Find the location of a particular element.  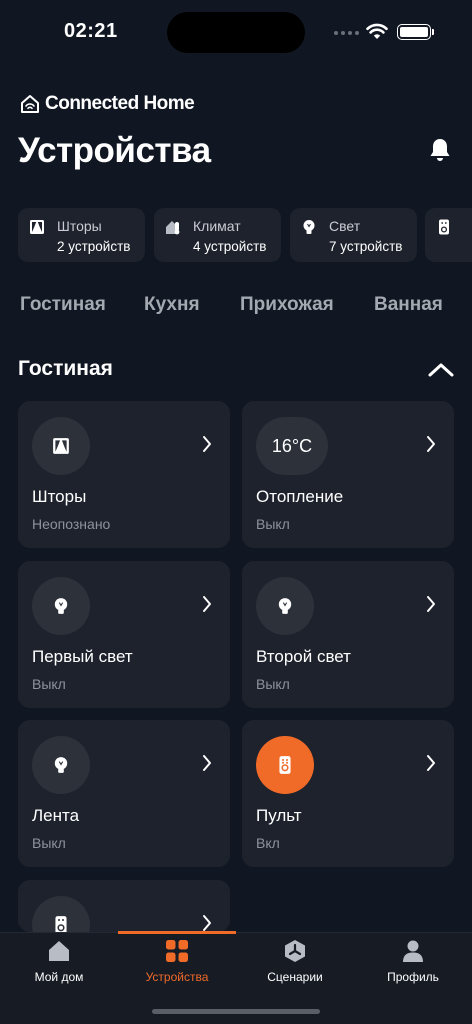

device-status: Неопознано is located at coordinates (71, 524).